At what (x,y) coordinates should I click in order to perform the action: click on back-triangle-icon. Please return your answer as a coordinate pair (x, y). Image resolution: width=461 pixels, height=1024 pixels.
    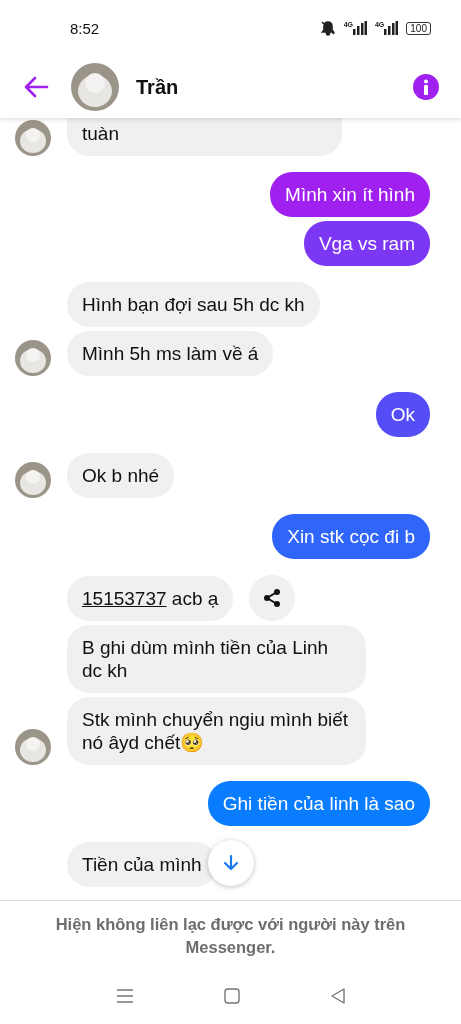
    Looking at the image, I should click on (337, 996).